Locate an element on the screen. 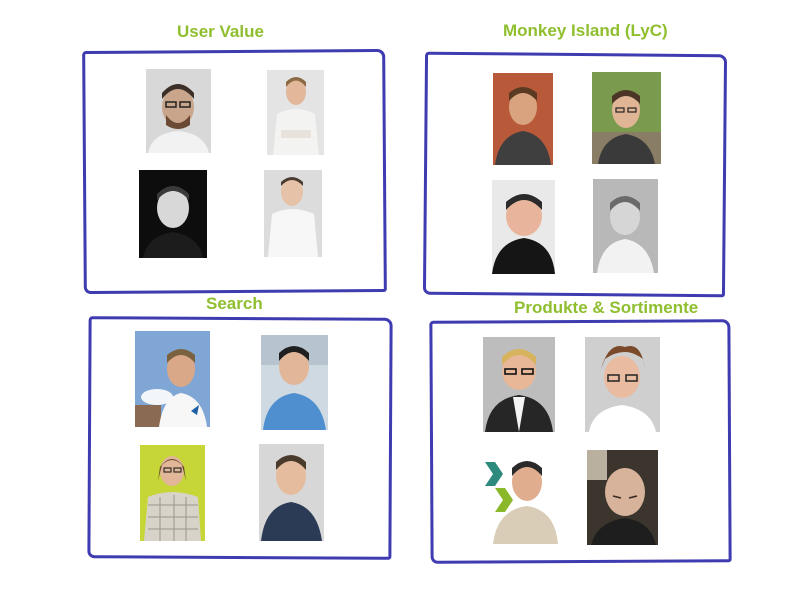  team-title-user-value: User Value is located at coordinates (220, 31).